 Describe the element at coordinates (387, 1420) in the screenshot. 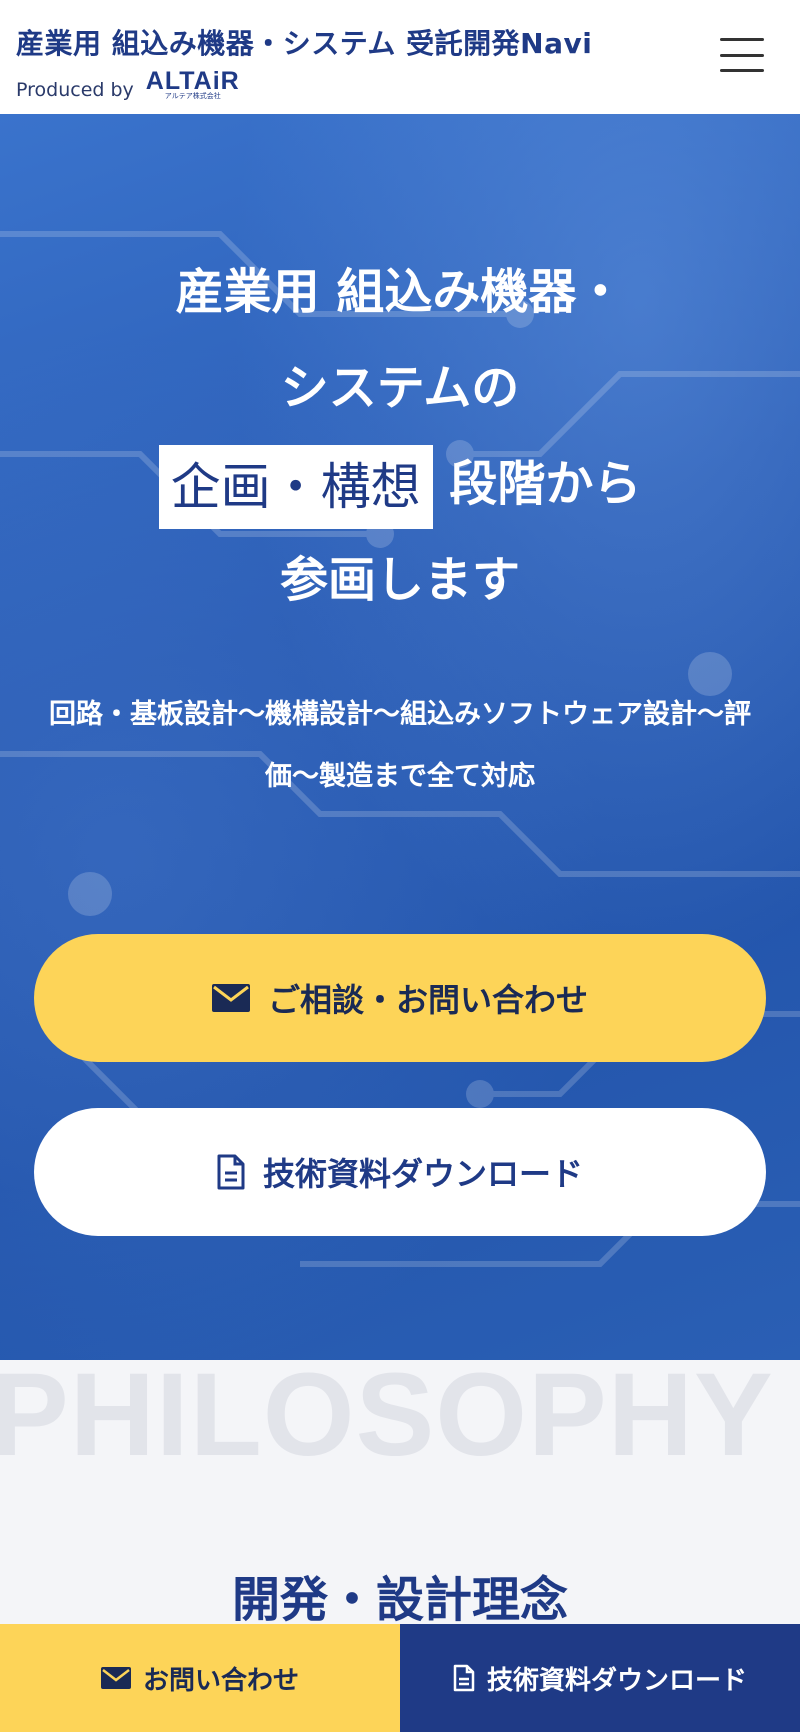

I see `philosophy-watermark: PHILOSOPHY` at that location.